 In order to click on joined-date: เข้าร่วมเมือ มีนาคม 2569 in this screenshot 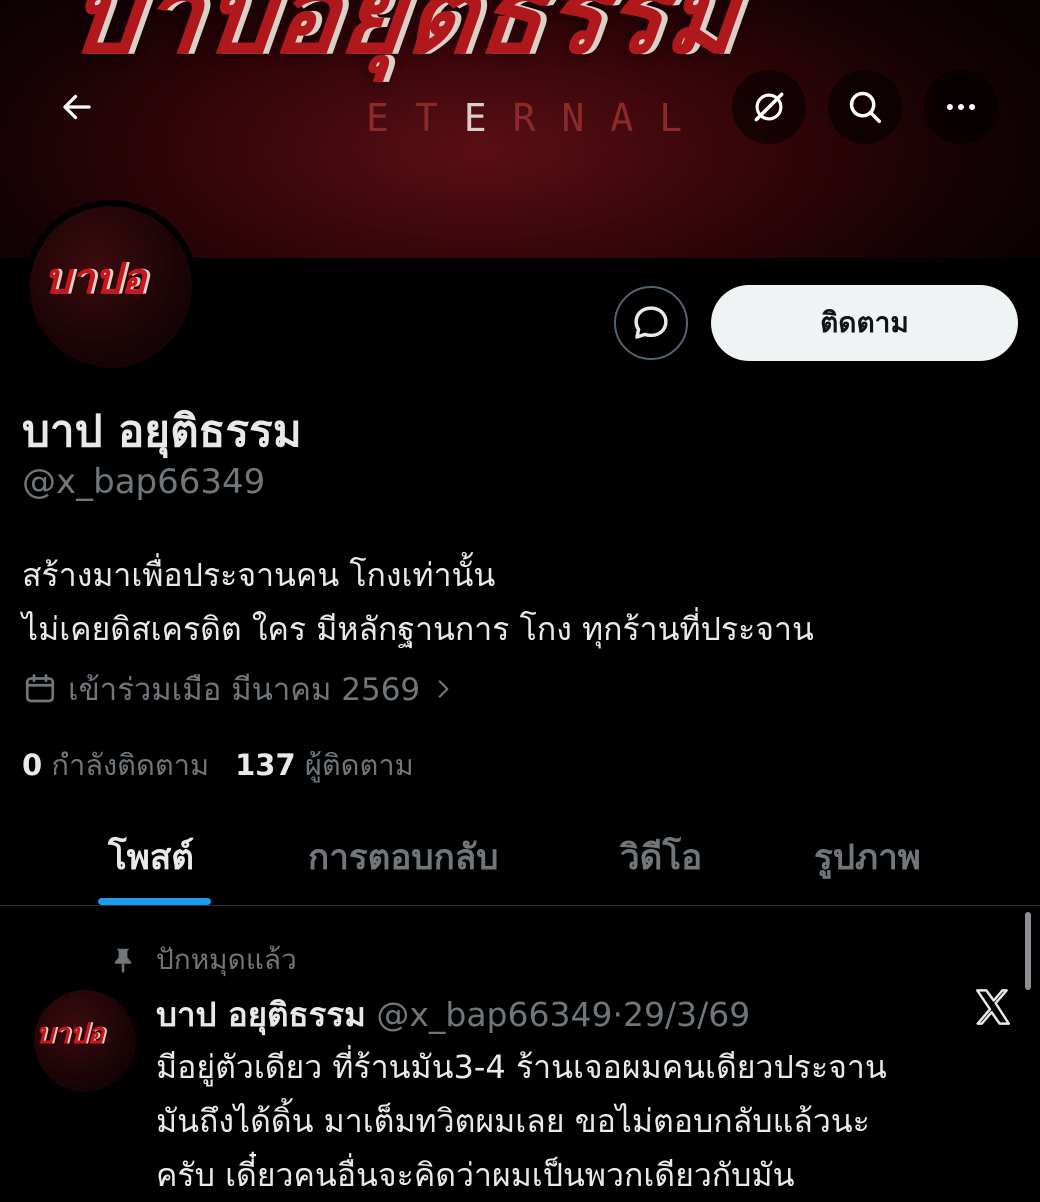, I will do `click(239, 689)`.